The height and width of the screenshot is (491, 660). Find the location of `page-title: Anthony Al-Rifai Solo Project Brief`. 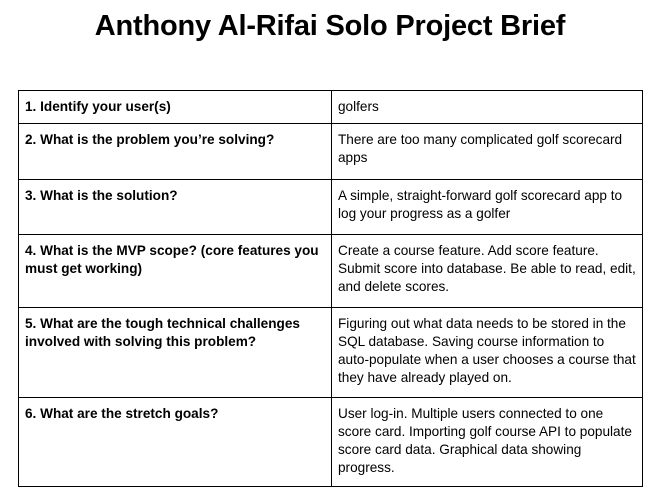

page-title: Anthony Al-Rifai Solo Project Brief is located at coordinates (330, 26).